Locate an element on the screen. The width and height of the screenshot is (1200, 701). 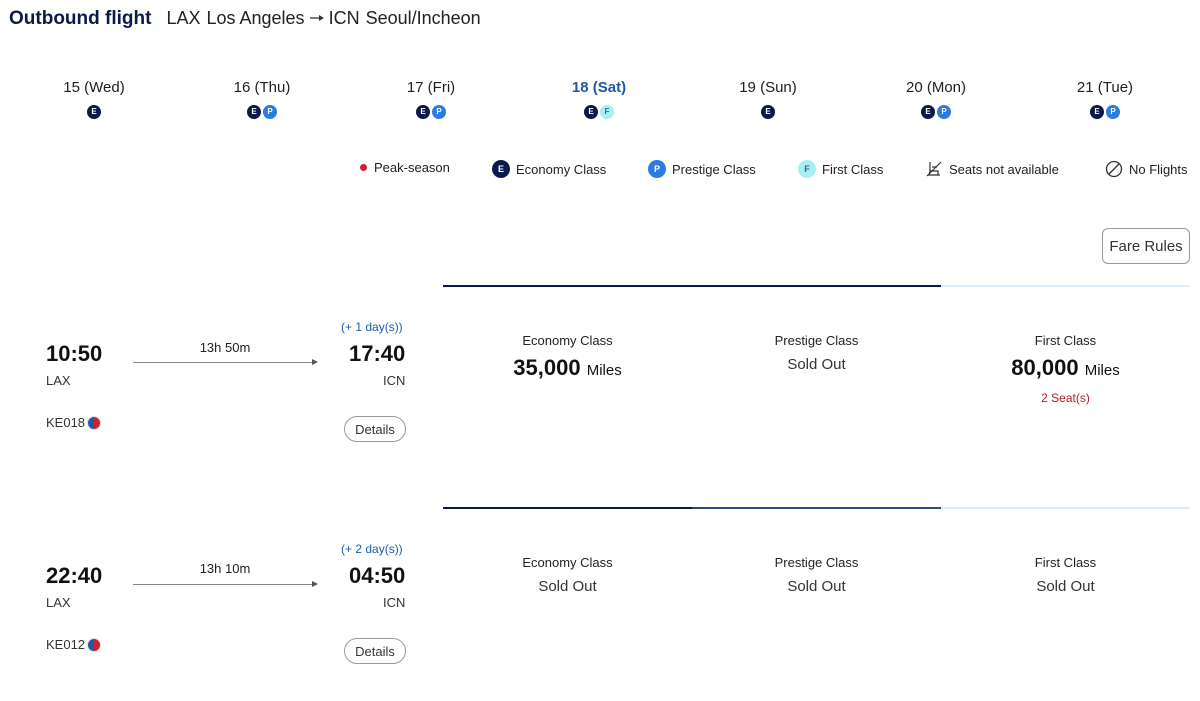
dest-city: Seoul/Incheon is located at coordinates (423, 18).